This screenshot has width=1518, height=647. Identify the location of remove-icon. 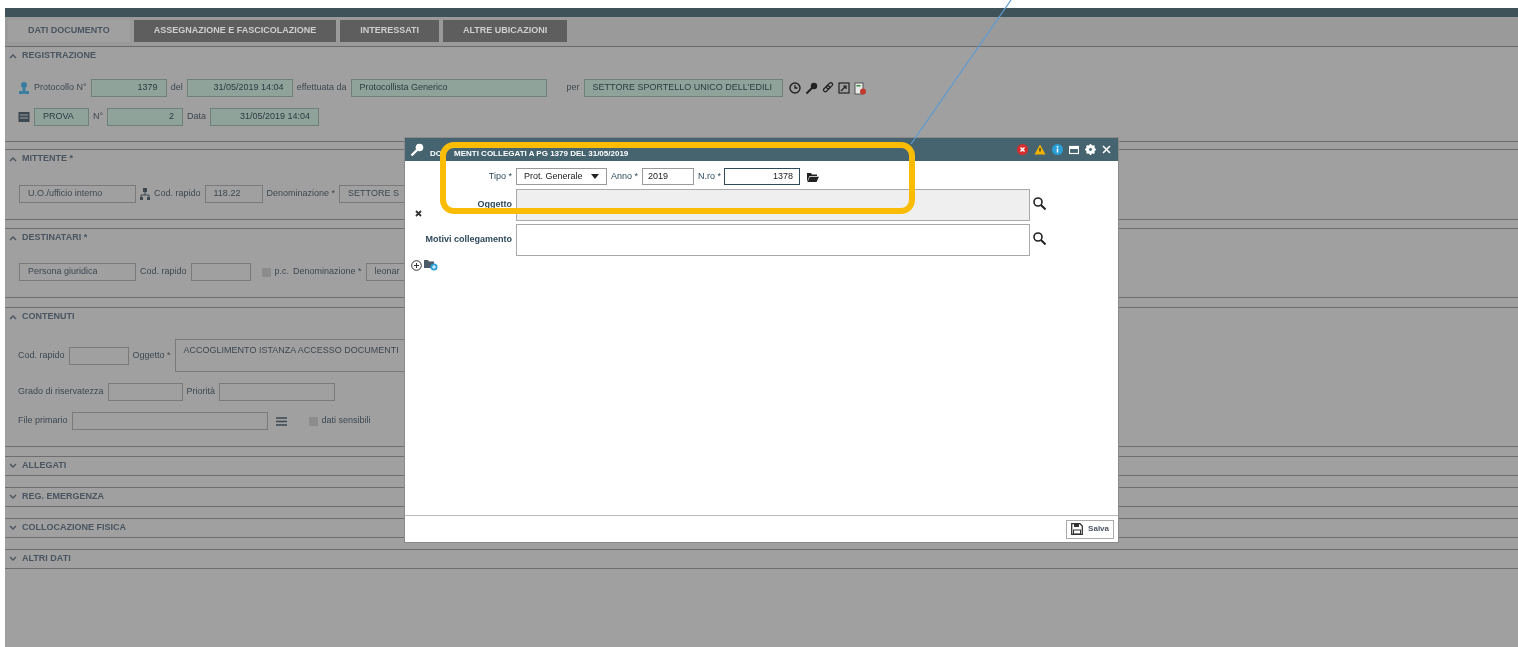
(418, 213).